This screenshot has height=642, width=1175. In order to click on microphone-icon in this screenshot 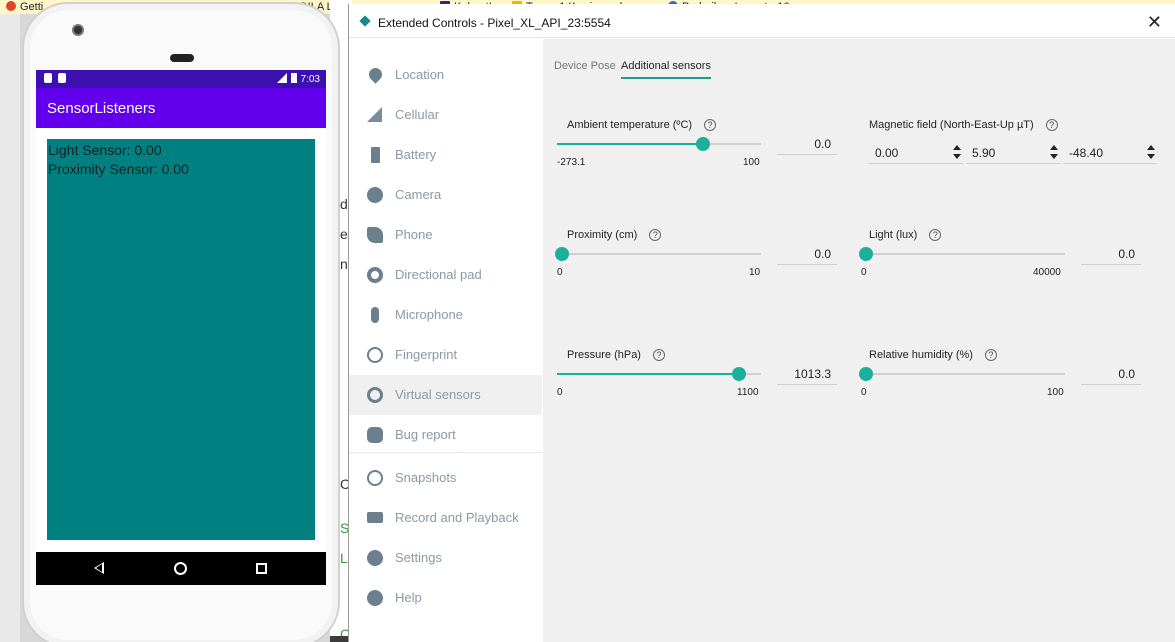, I will do `click(375, 315)`.